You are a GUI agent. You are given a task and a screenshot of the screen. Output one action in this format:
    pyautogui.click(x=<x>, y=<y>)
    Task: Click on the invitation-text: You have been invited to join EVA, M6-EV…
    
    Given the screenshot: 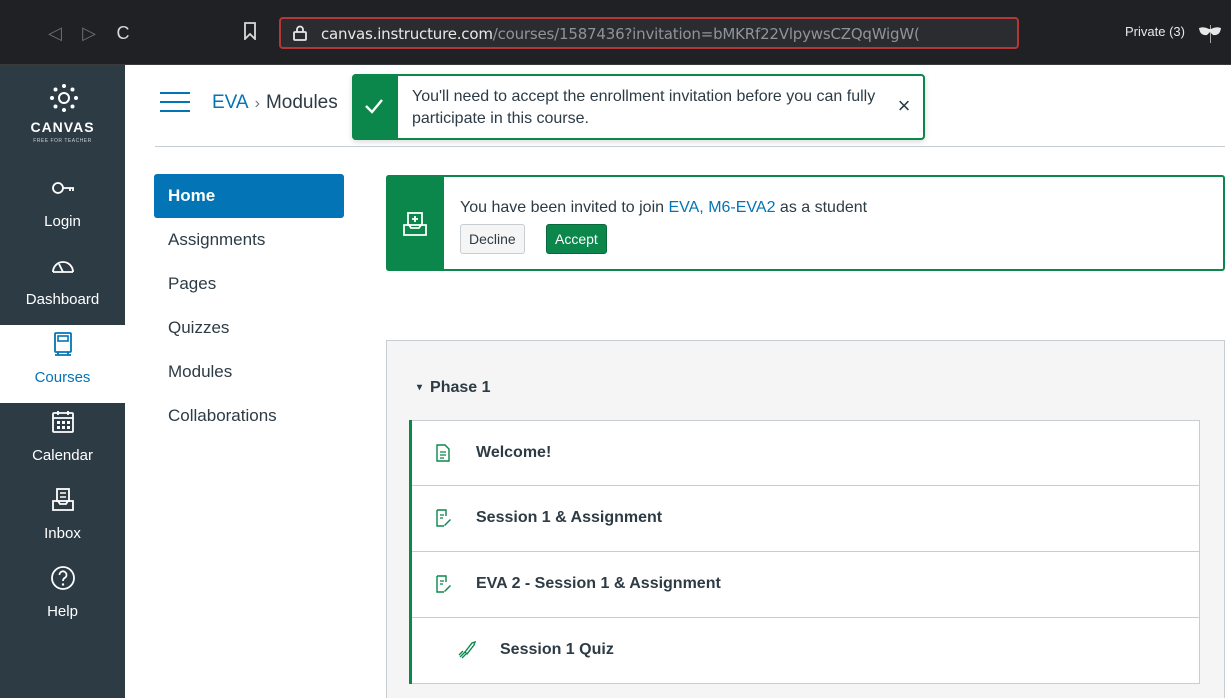 What is the action you would take?
    pyautogui.click(x=663, y=208)
    